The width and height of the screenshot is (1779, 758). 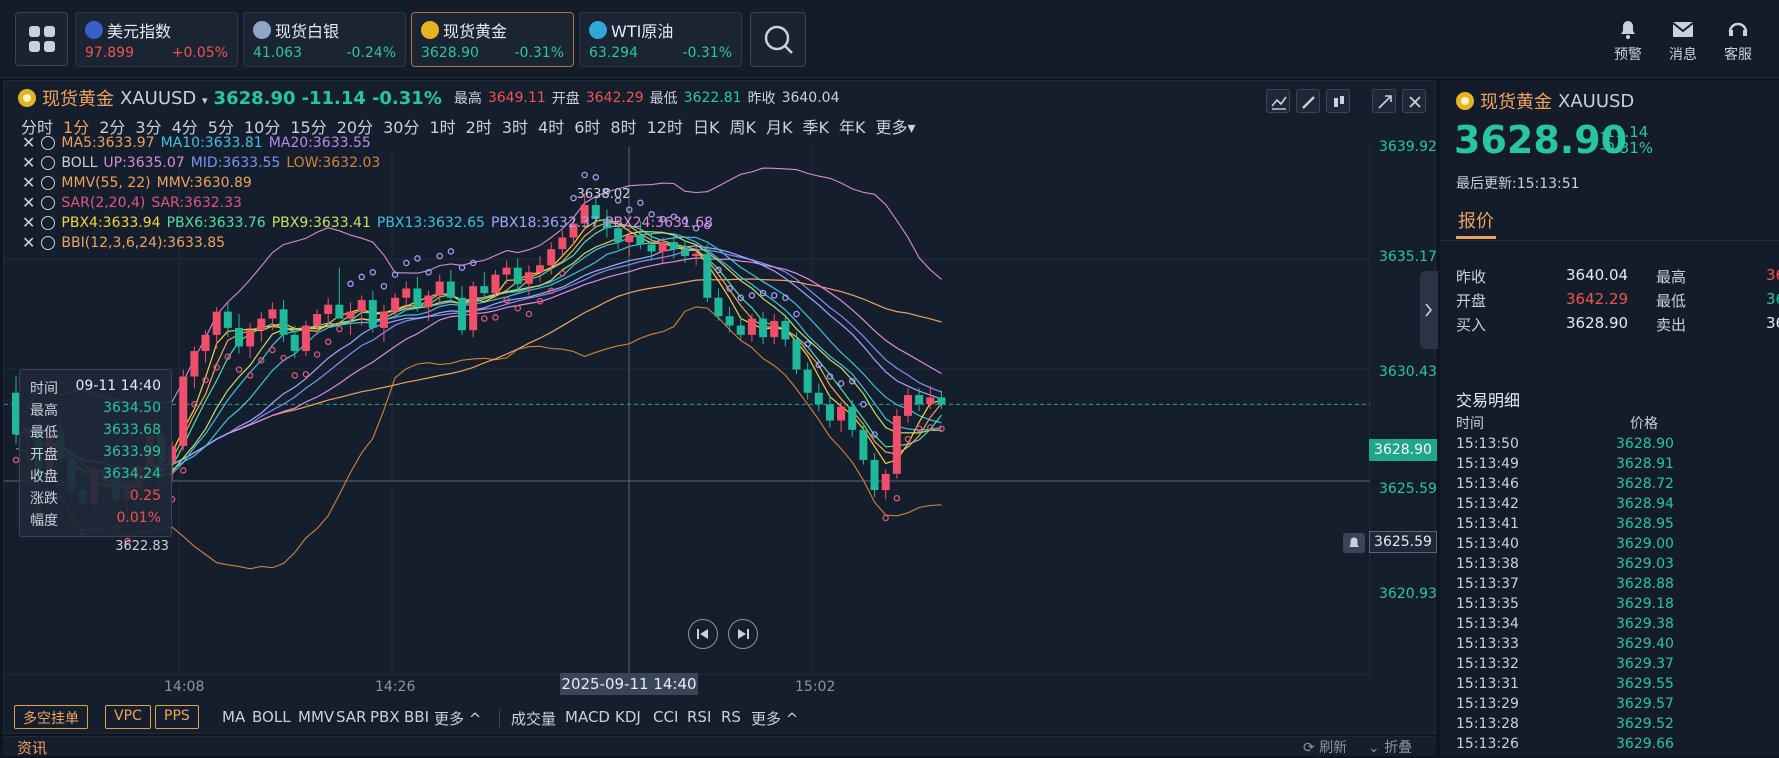 What do you see at coordinates (1325, 747) in the screenshot?
I see `refresh-button: ⟳ 刷新` at bounding box center [1325, 747].